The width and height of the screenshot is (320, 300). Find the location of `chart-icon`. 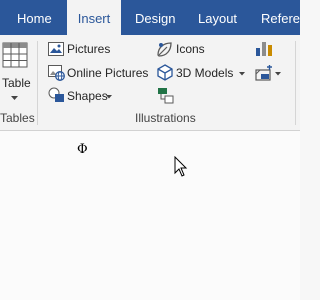

chart-icon is located at coordinates (264, 49).